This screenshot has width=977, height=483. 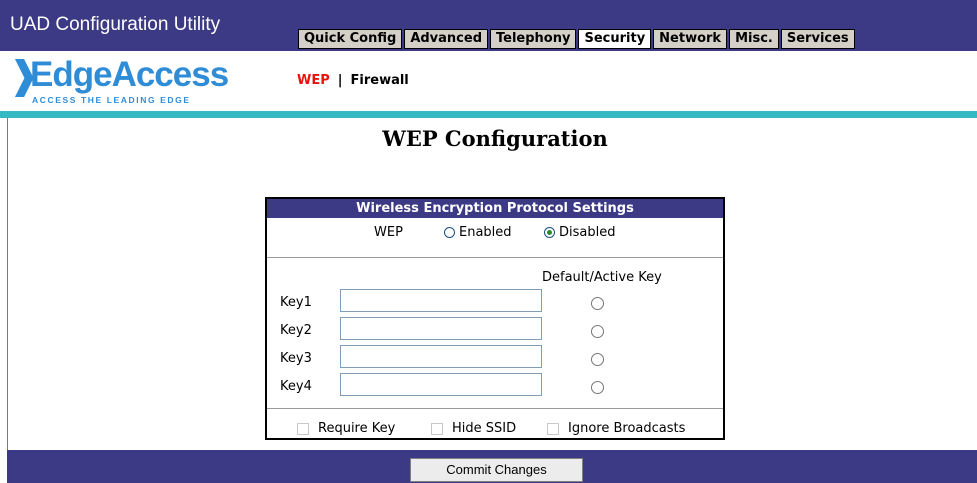 I want to click on ignore-broadcasts-checkbox, so click(x=553, y=428).